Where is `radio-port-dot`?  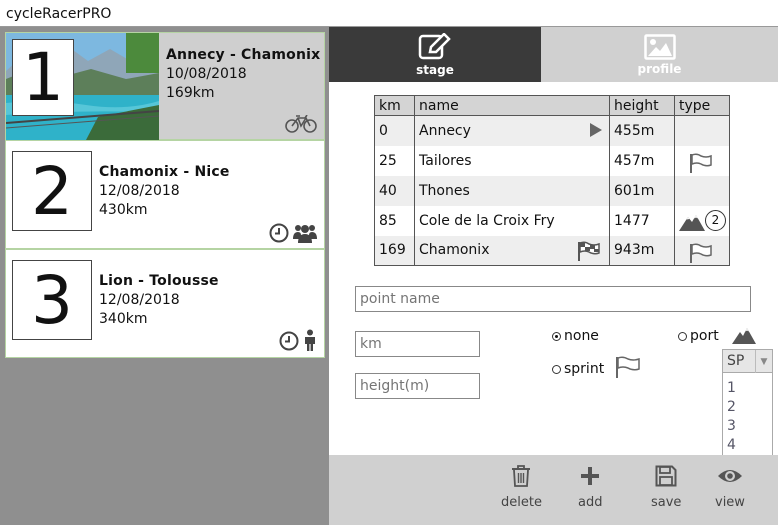
radio-port-dot is located at coordinates (682, 336).